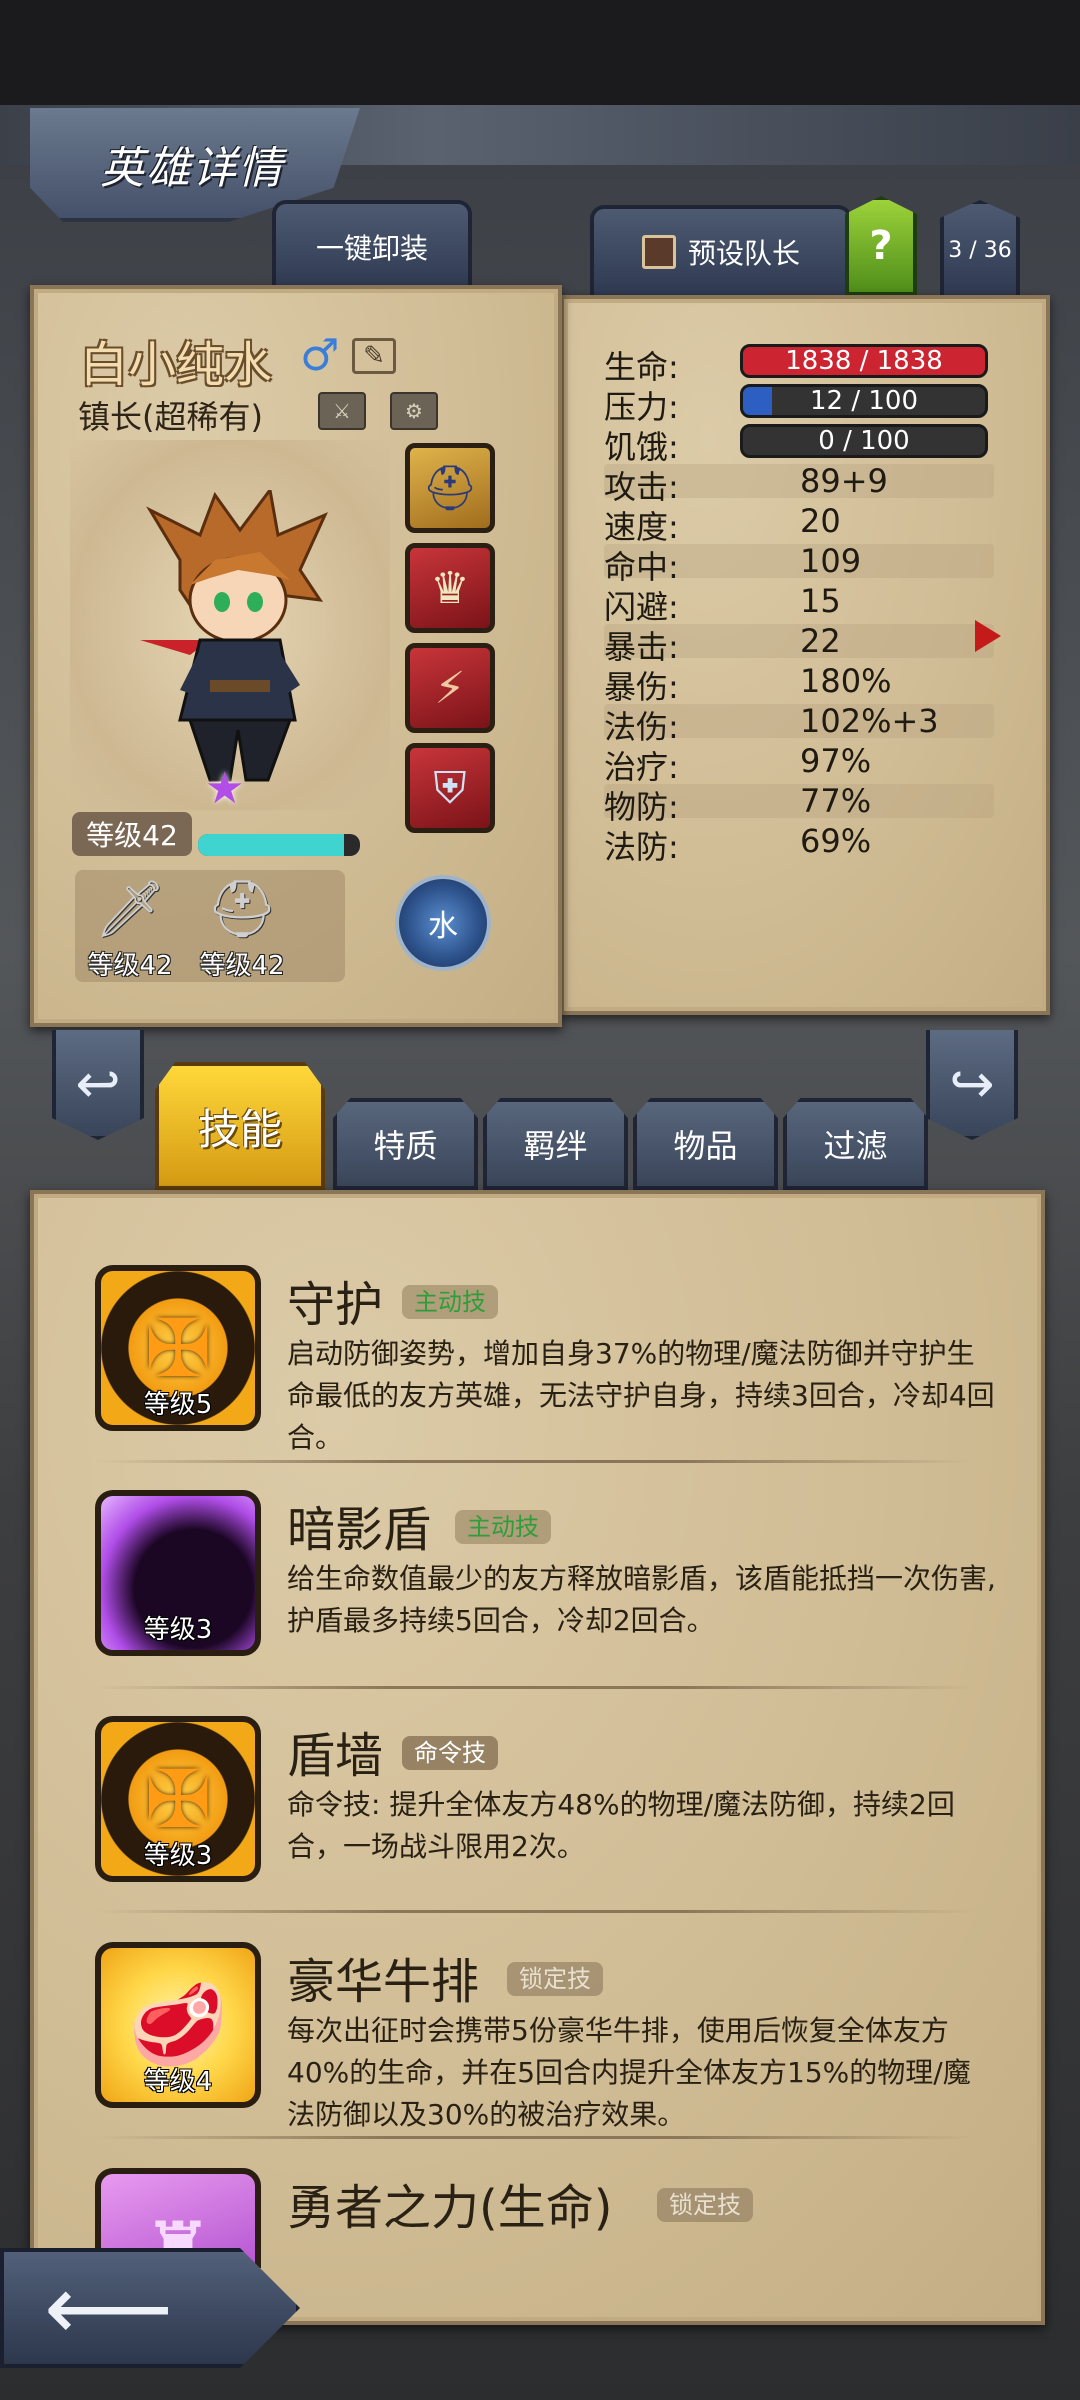 The image size is (1080, 2400). I want to click on hero-class: 镇长(超稀有), so click(170, 417).